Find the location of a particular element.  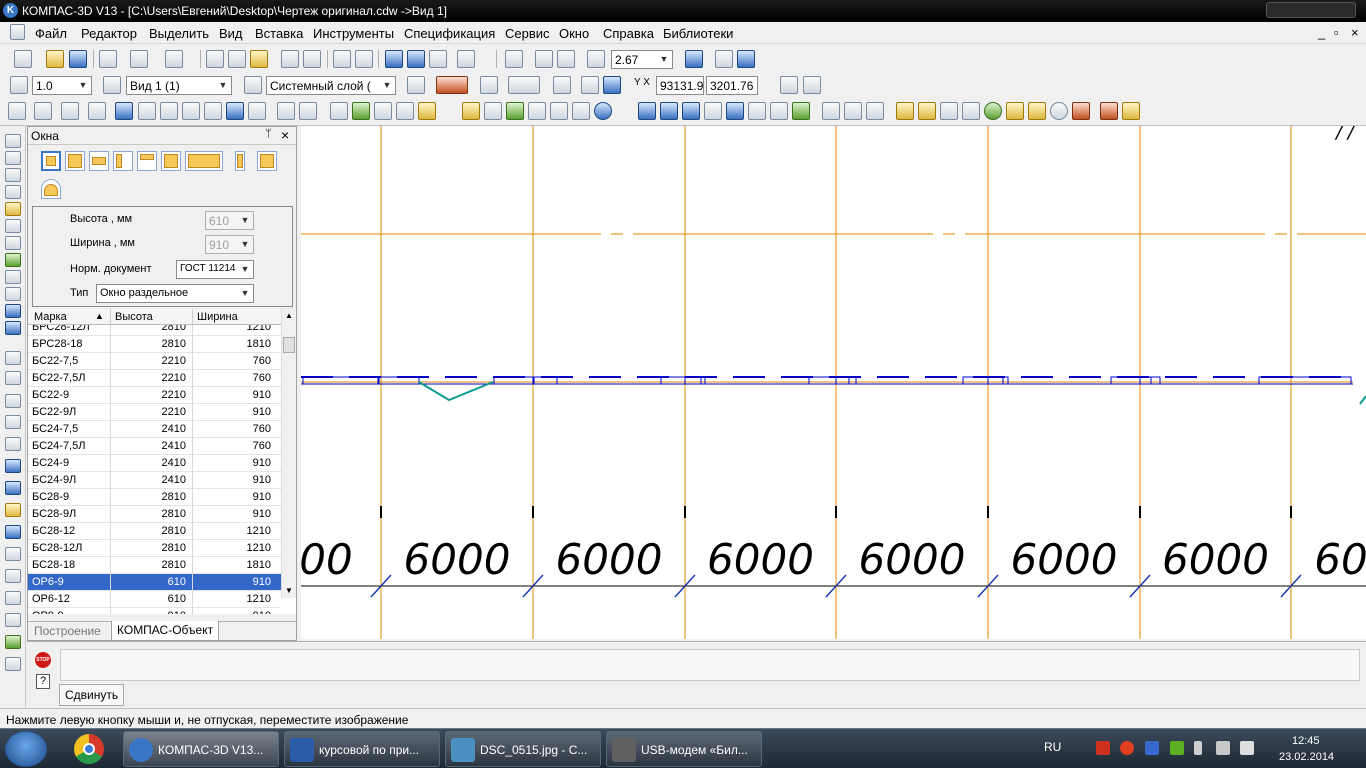

clock-date: 23.02.2014 is located at coordinates (1306, 757).